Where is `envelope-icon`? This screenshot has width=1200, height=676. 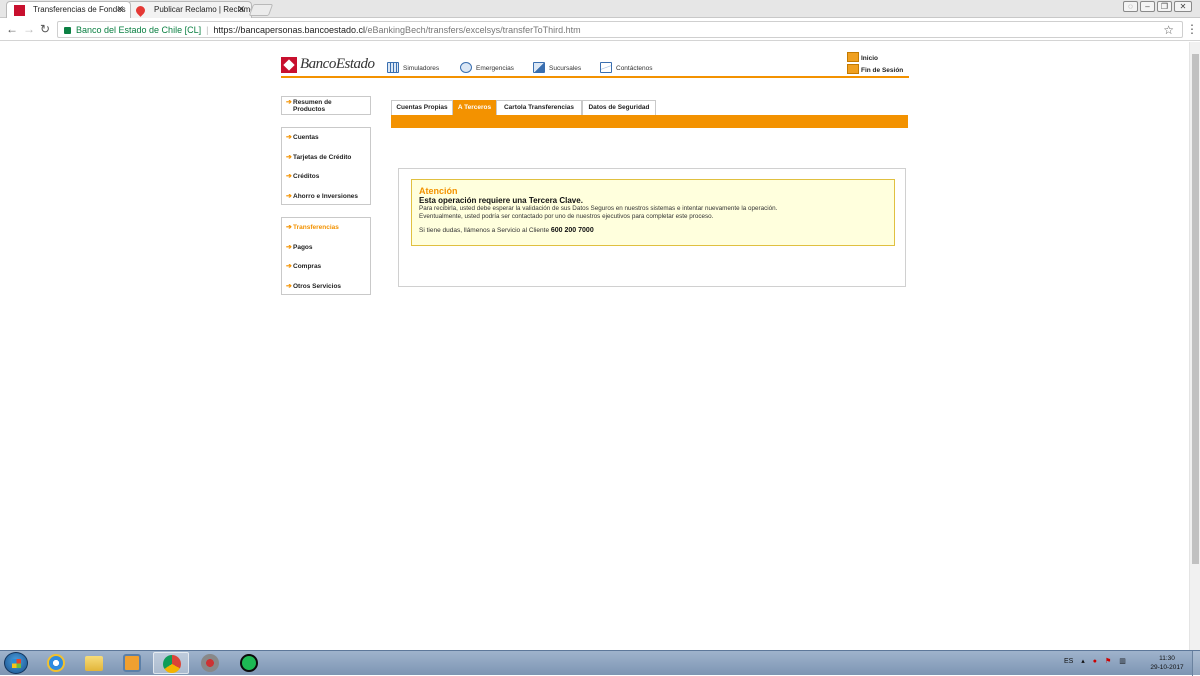
envelope-icon is located at coordinates (606, 67).